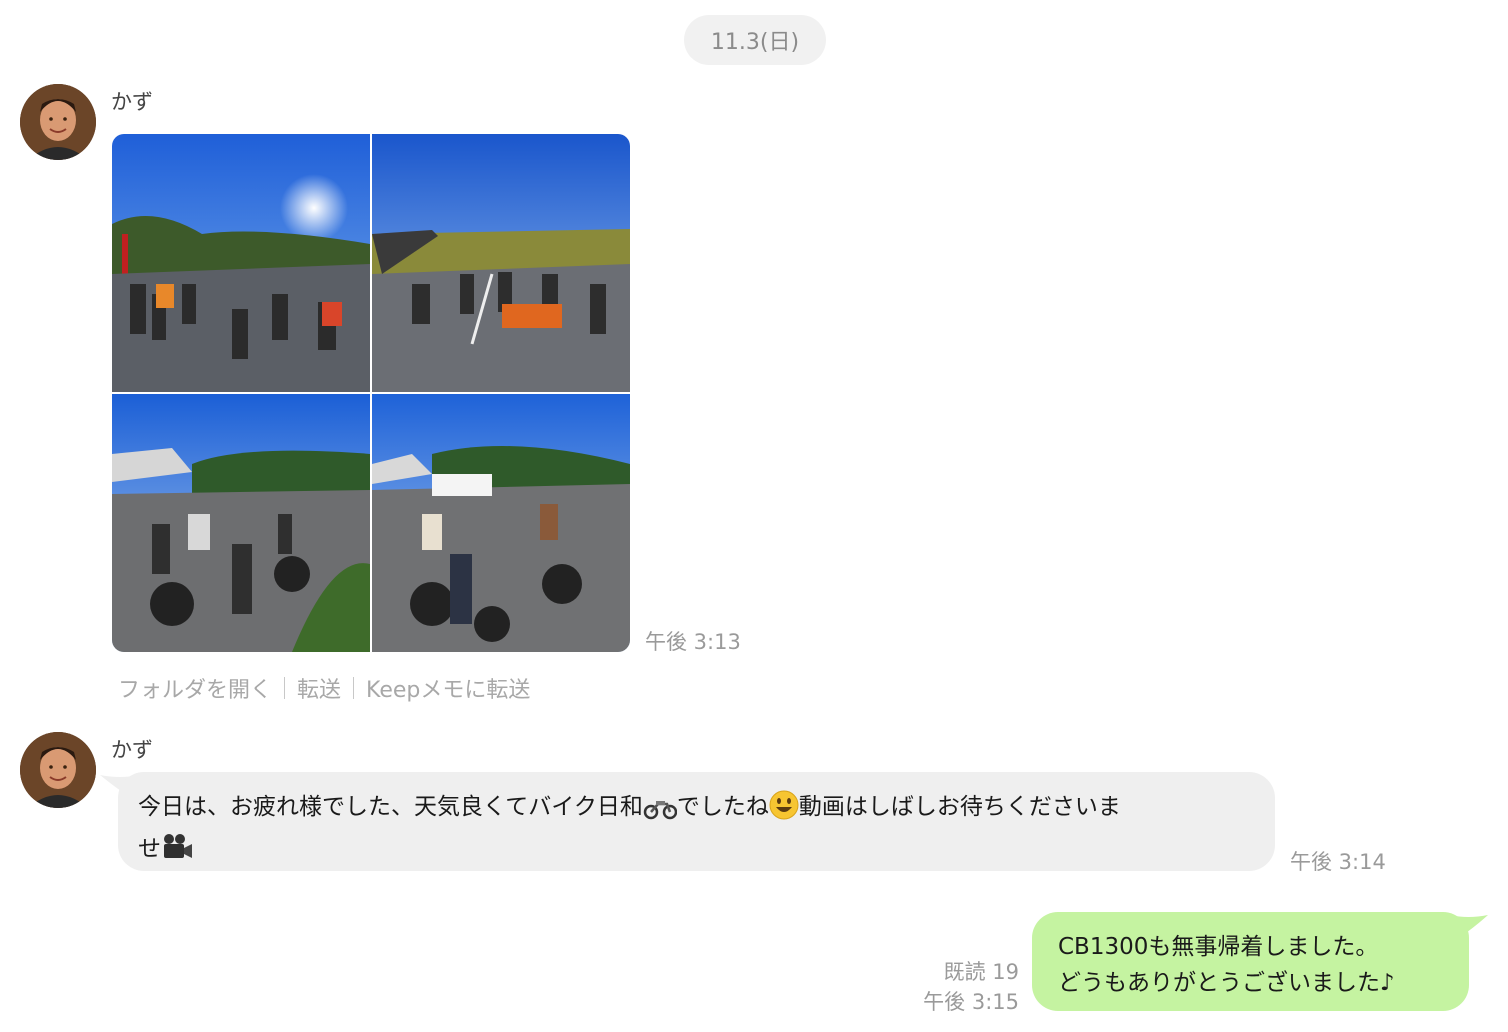 The width and height of the screenshot is (1508, 1032). What do you see at coordinates (1338, 862) in the screenshot?
I see `message-time: 午後 3:14` at bounding box center [1338, 862].